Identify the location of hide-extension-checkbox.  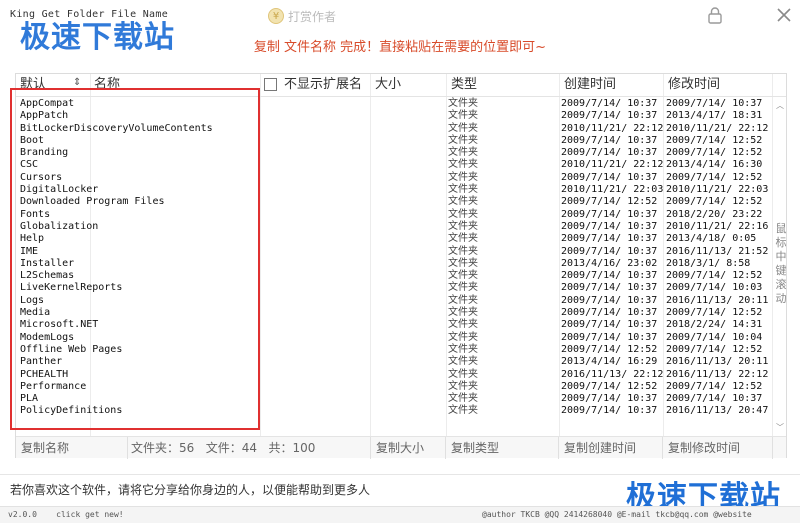
(270, 84).